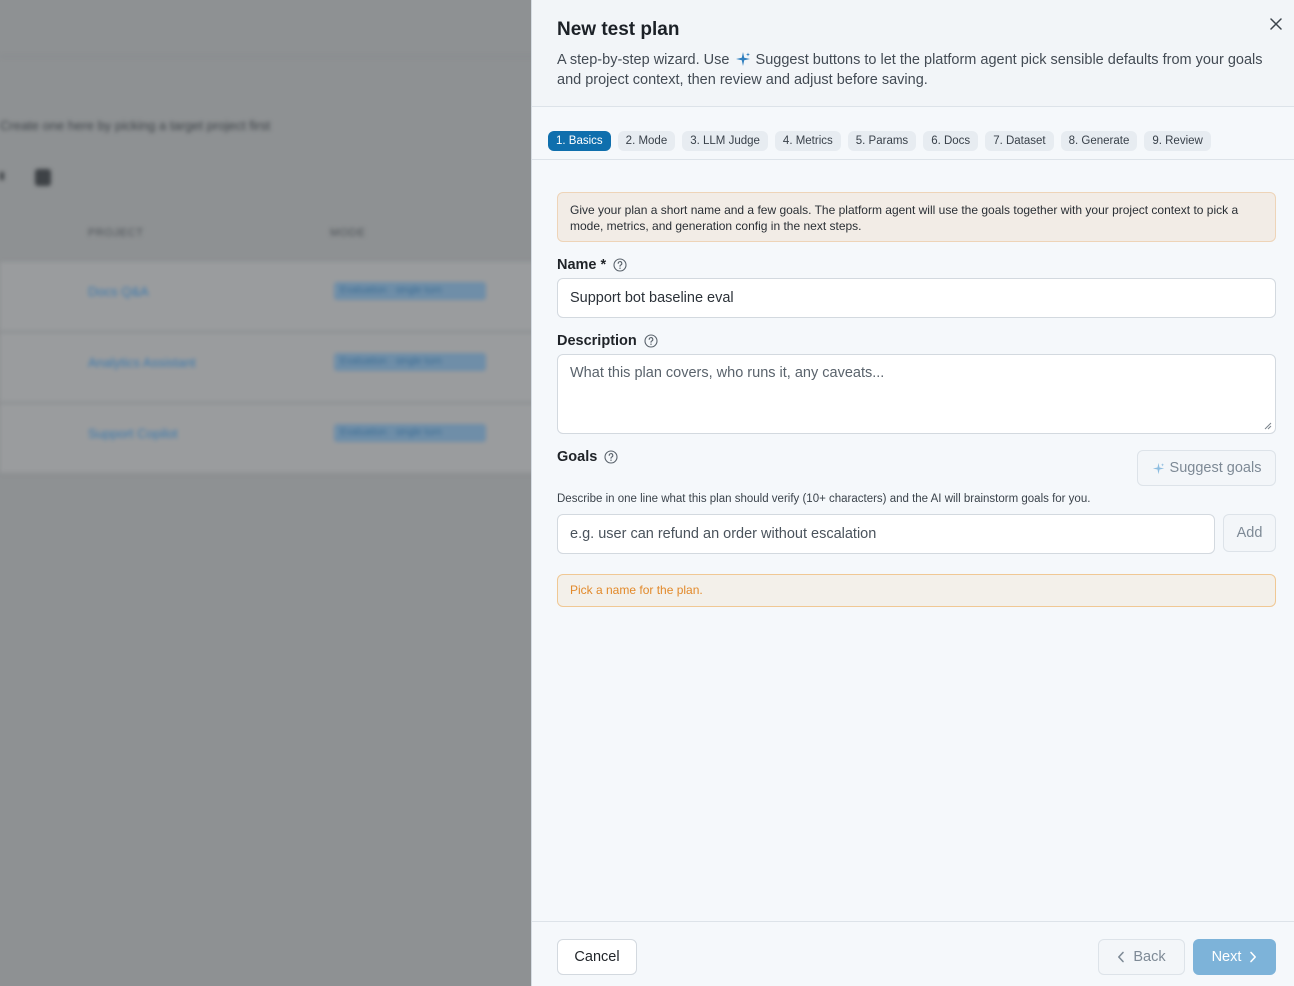  I want to click on back-label: Back, so click(1149, 957).